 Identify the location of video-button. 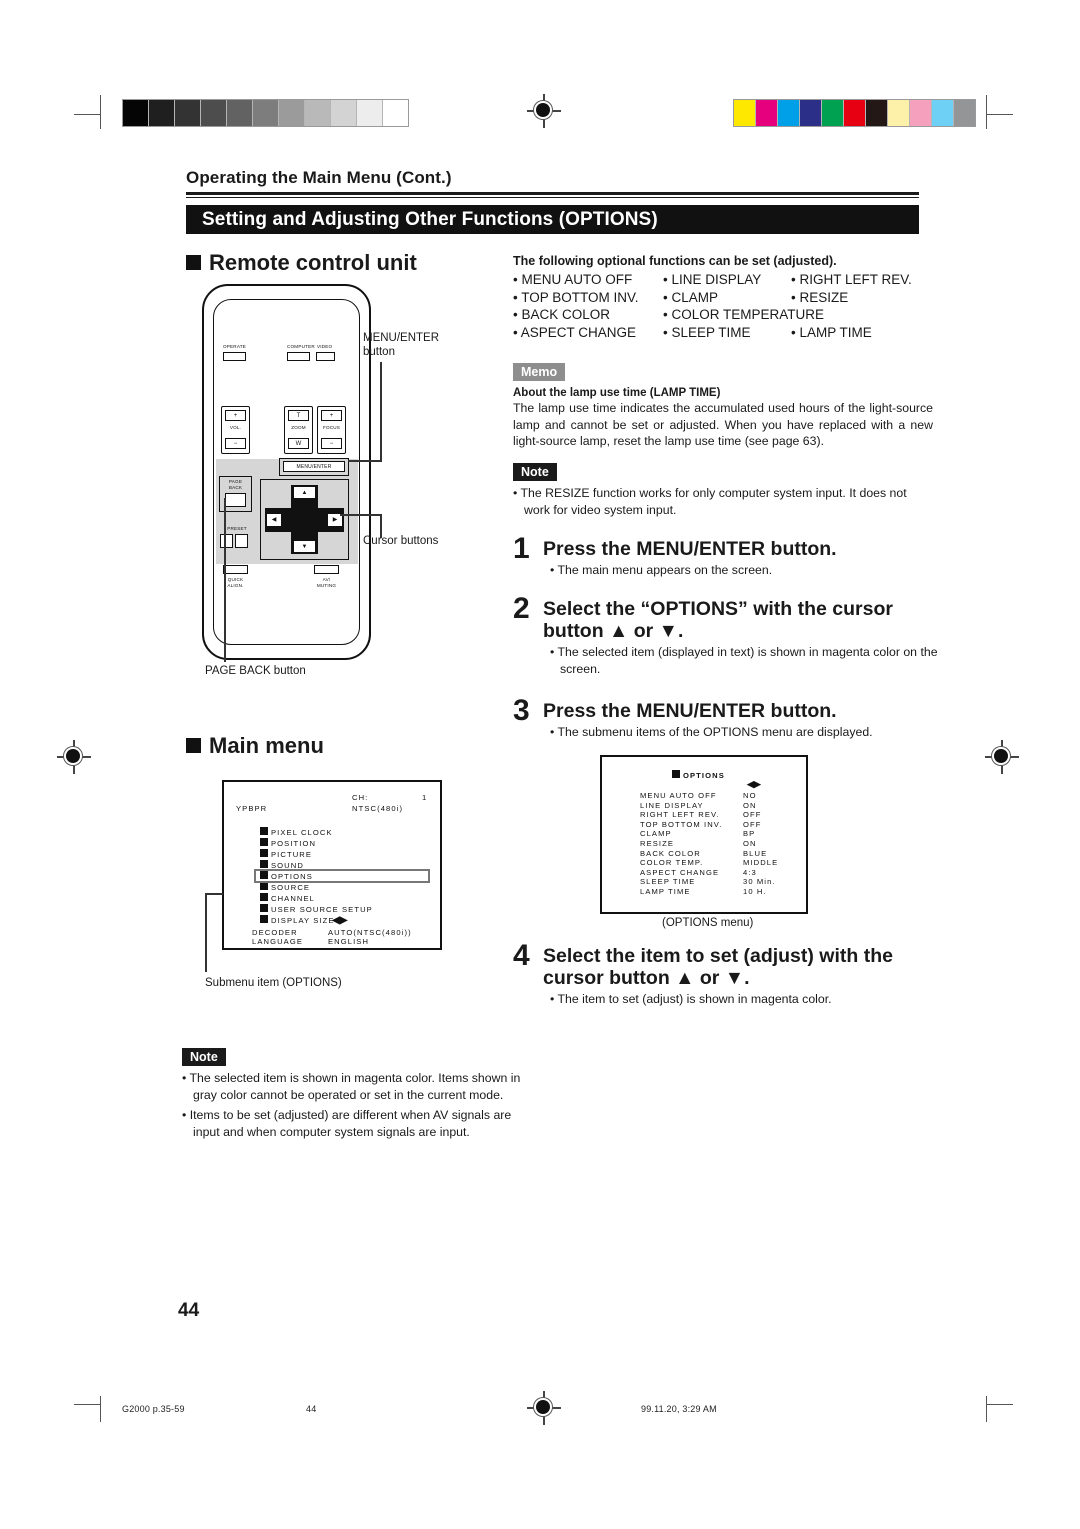
(325, 356).